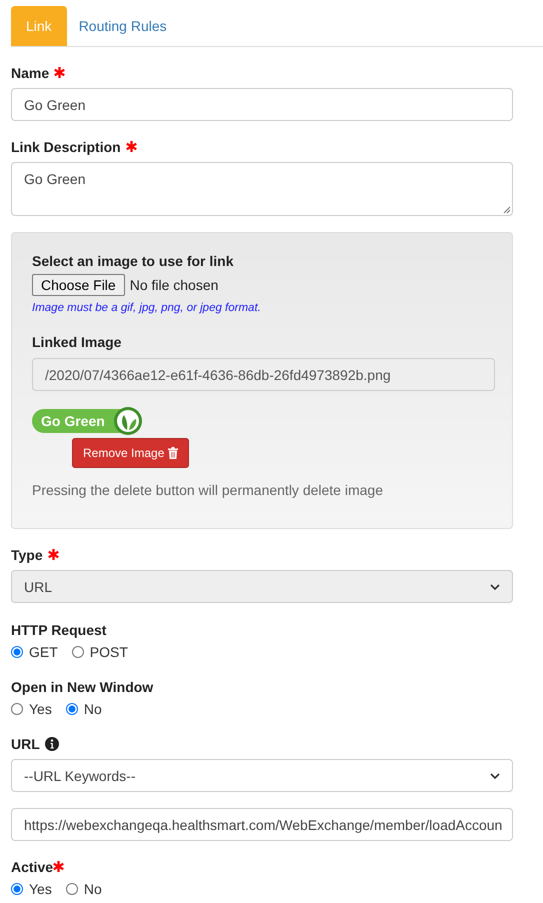 This screenshot has width=543, height=903. Describe the element at coordinates (43, 652) in the screenshot. I see `radio-label: GET` at that location.